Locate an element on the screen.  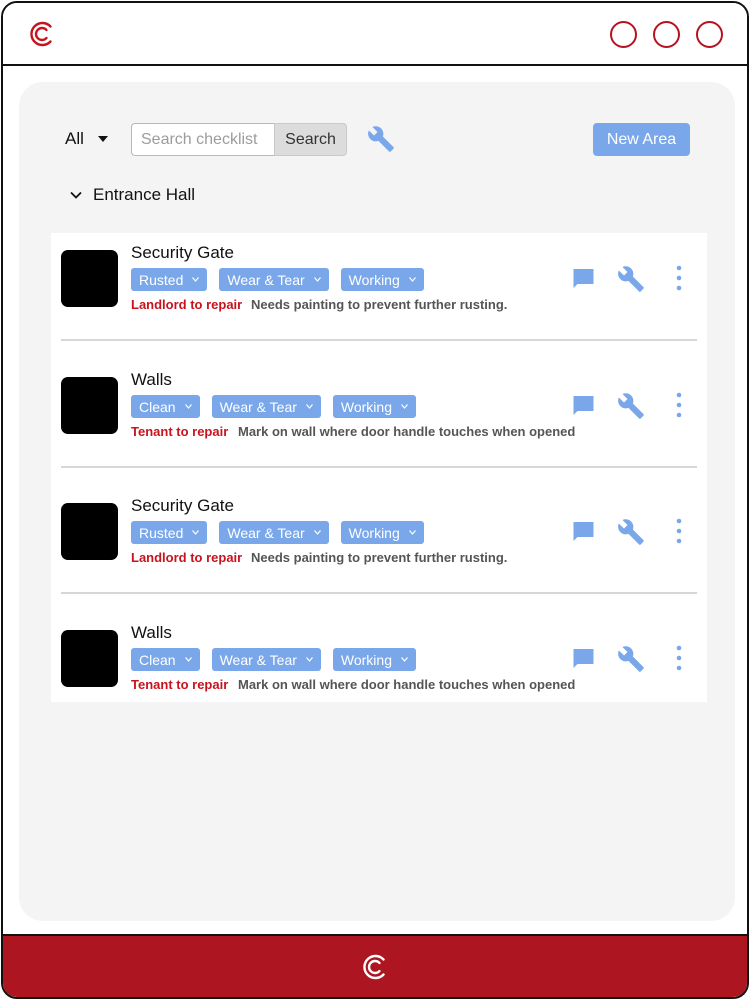
section-title: Entrance Hall is located at coordinates (144, 194).